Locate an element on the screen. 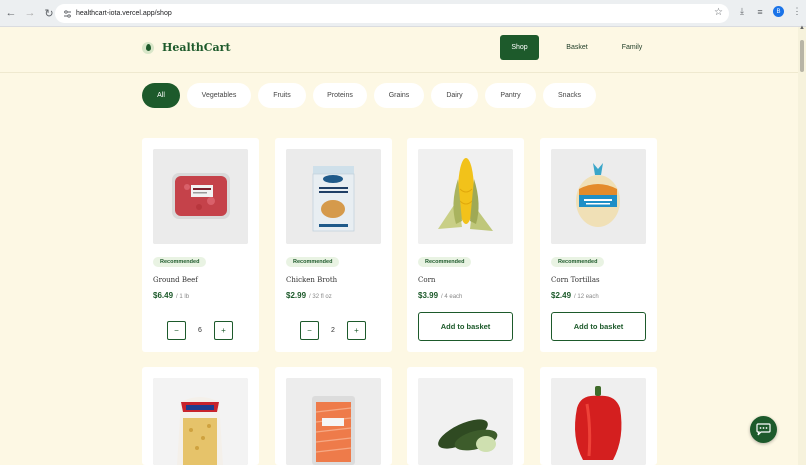 The image size is (806, 465). logo: HealthCart is located at coordinates (186, 47).